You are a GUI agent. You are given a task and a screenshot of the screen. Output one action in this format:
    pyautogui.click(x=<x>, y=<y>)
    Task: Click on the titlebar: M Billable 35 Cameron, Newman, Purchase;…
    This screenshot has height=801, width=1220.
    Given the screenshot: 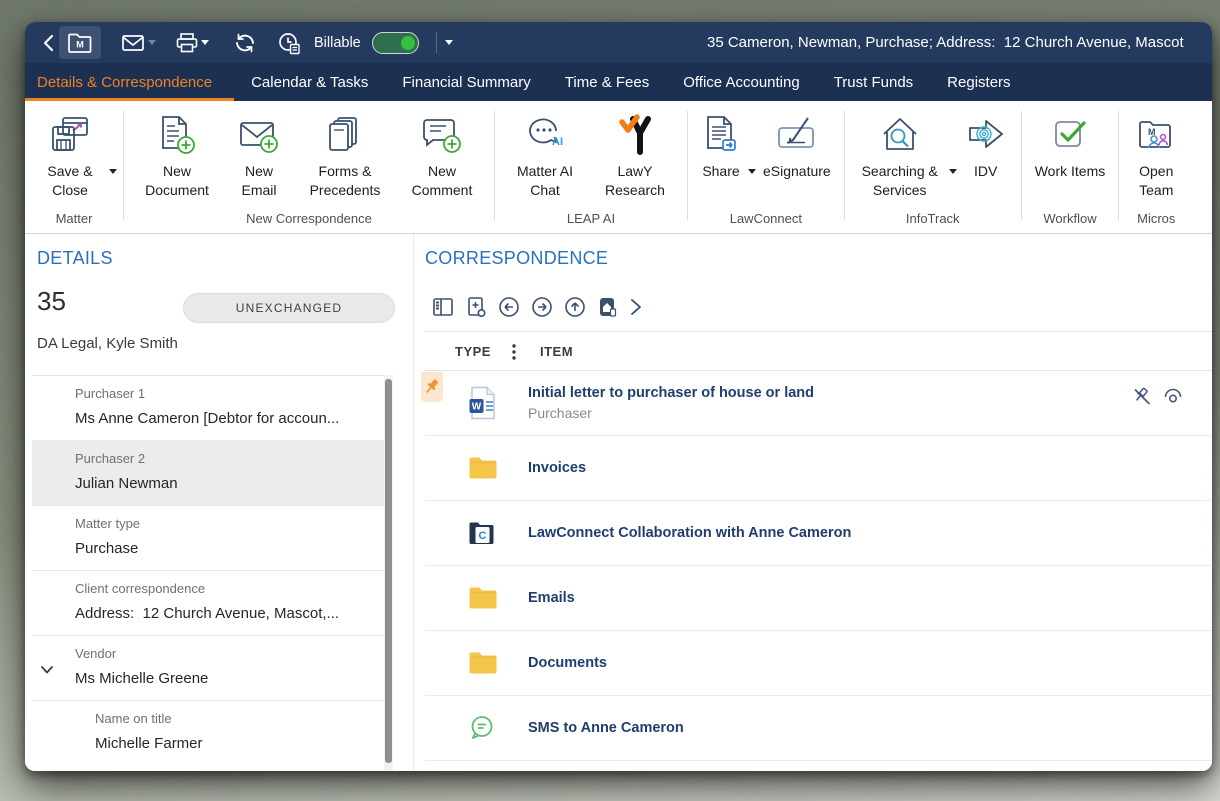 What is the action you would take?
    pyautogui.click(x=618, y=42)
    